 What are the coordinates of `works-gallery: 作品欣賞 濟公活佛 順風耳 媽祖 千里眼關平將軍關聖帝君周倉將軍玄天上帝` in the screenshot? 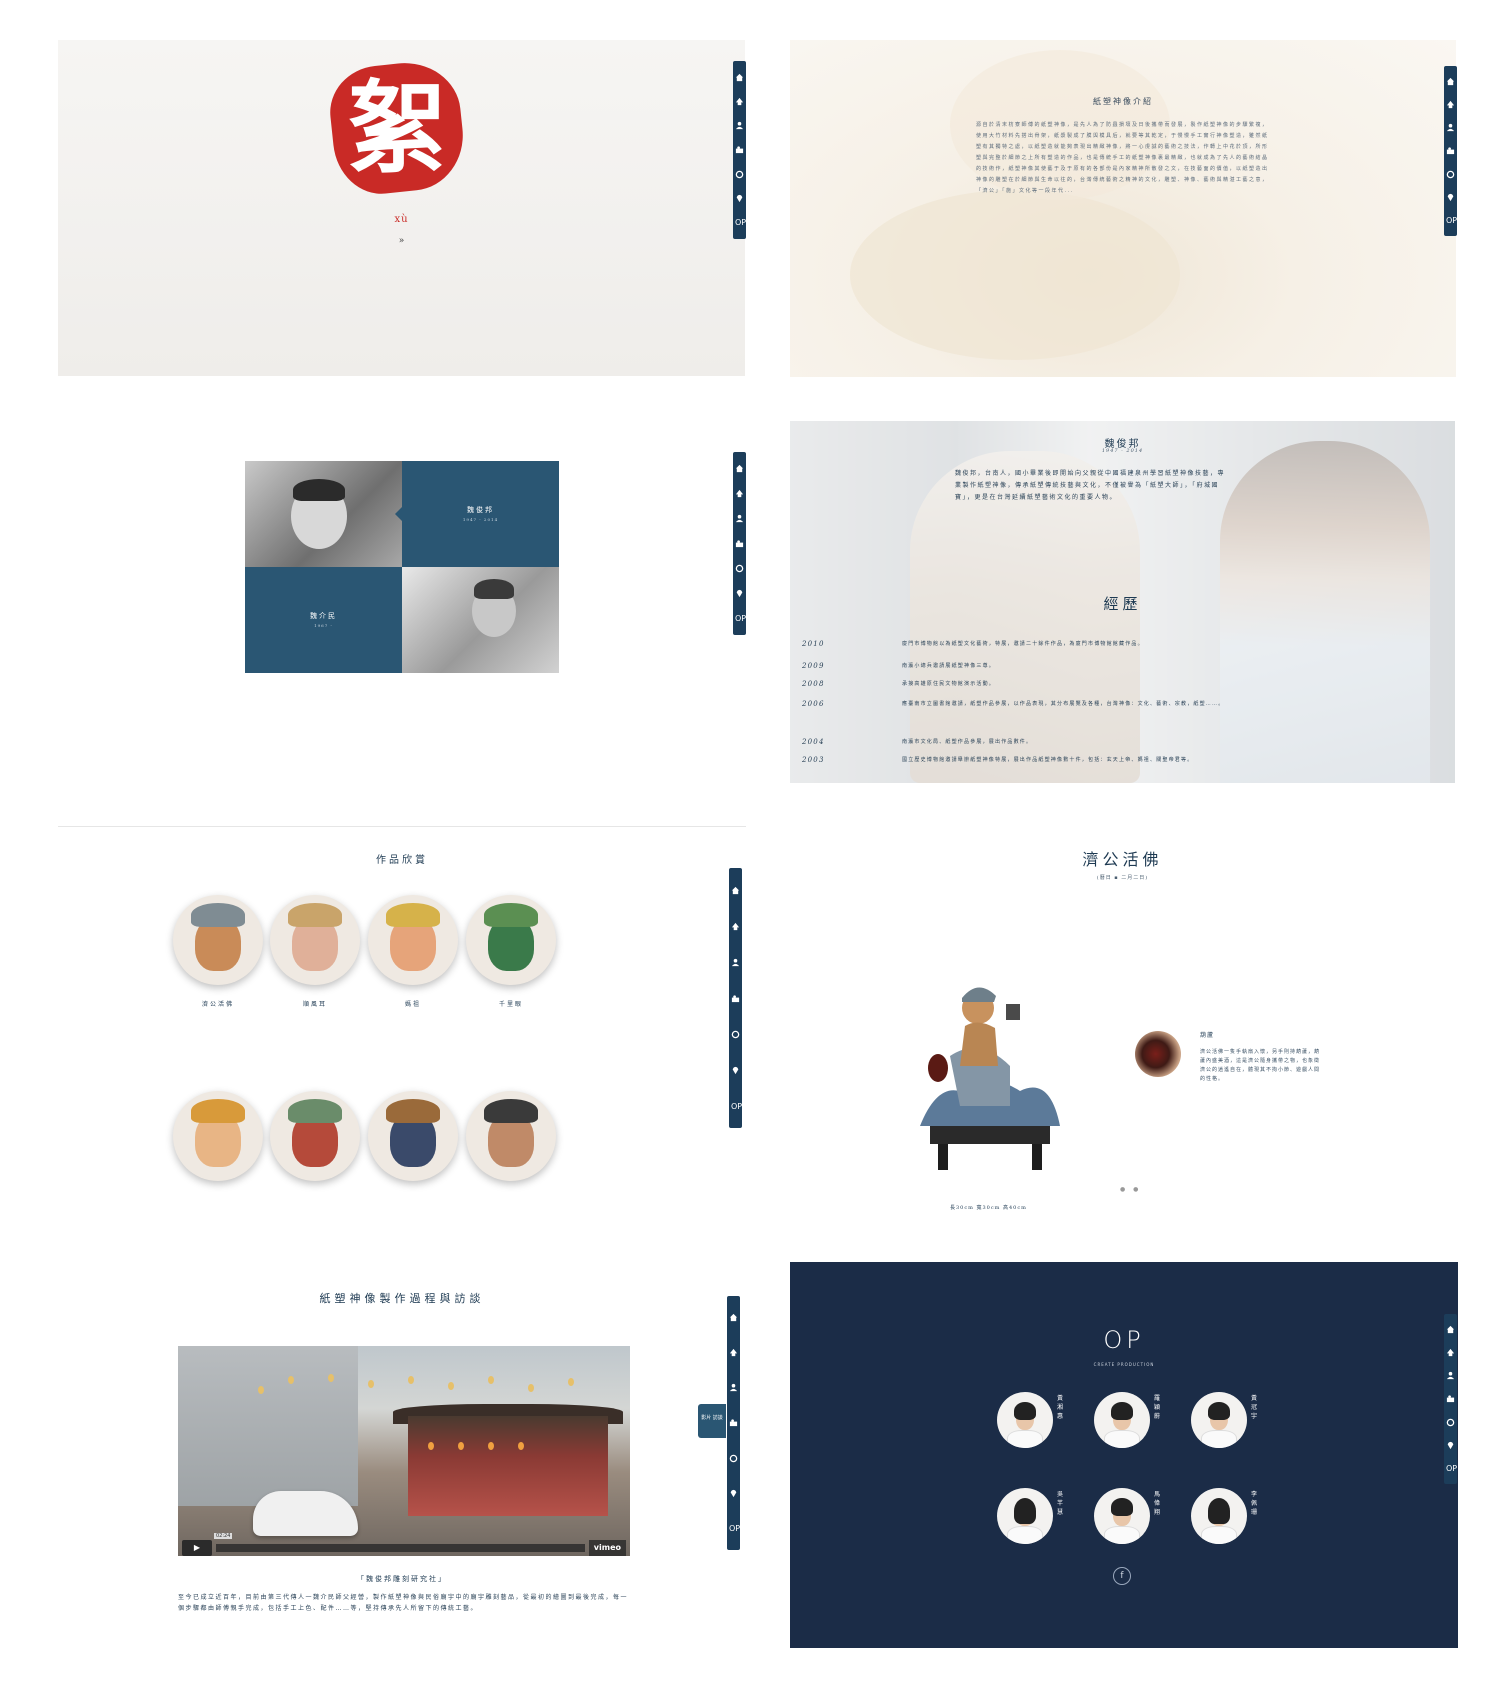 It's located at (402, 1011).